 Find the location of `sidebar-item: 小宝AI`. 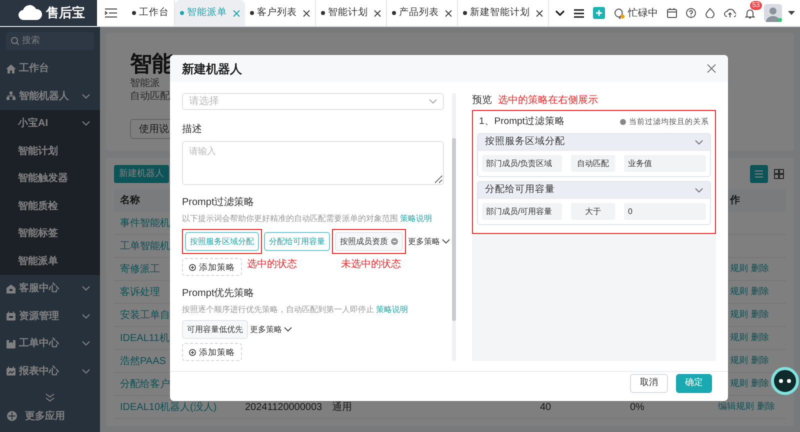

sidebar-item: 小宝AI is located at coordinates (50, 124).